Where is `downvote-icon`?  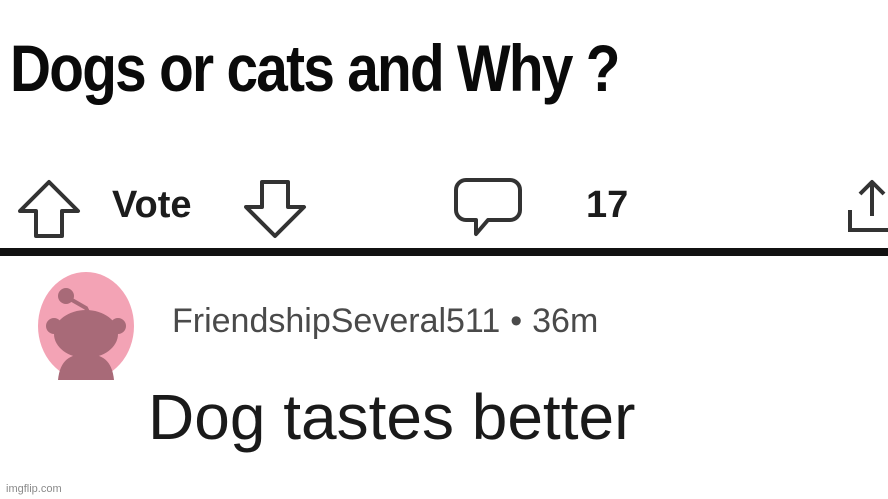 downvote-icon is located at coordinates (275, 209).